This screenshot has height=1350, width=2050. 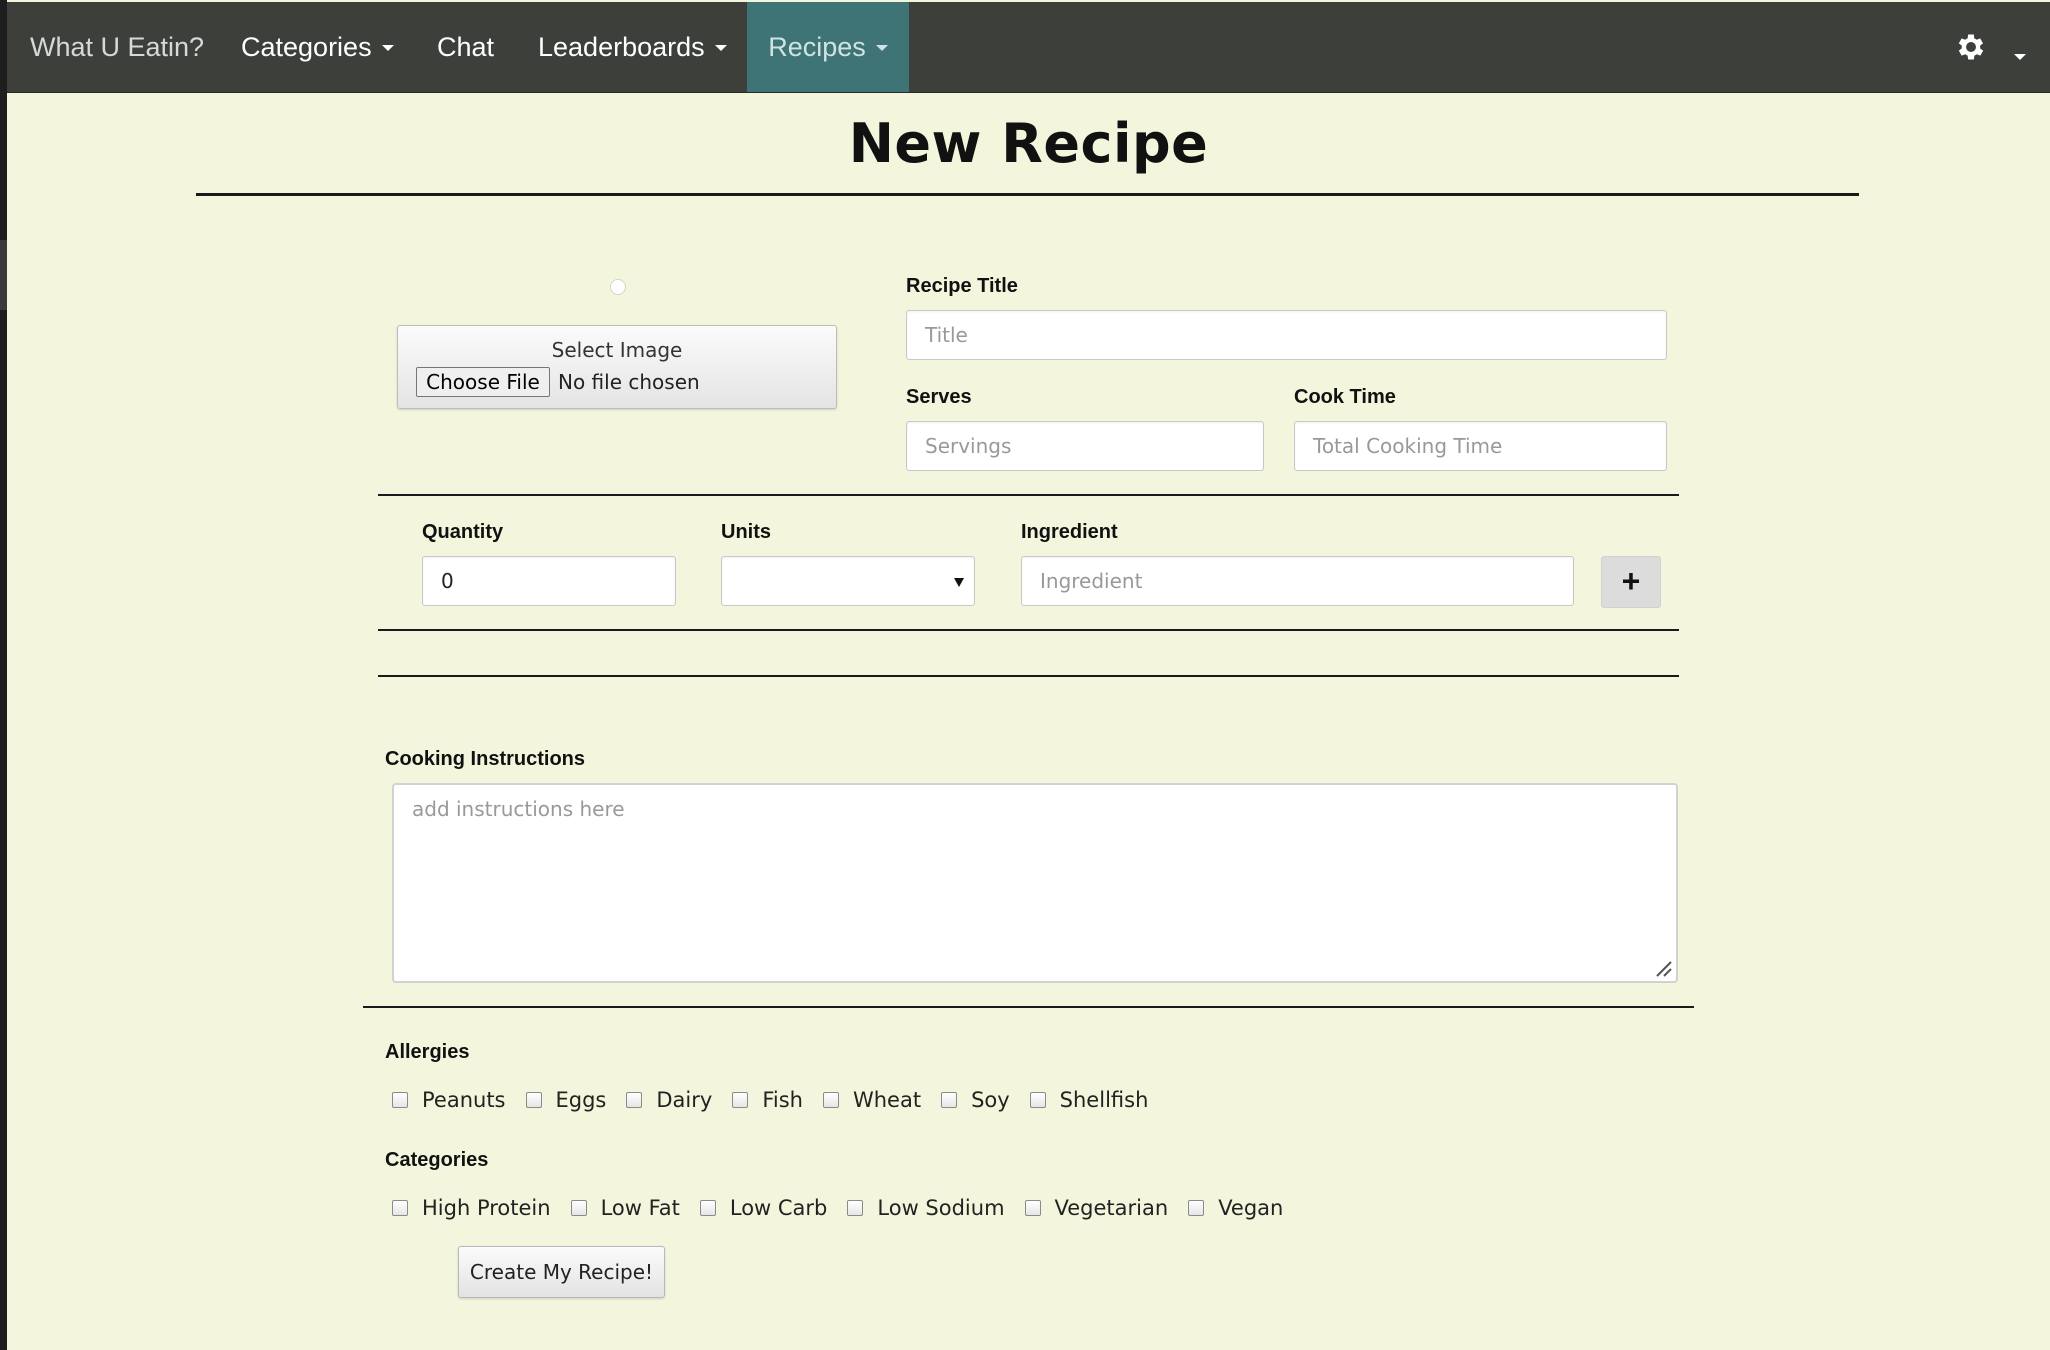 I want to click on checkbox-label: Peanuts, so click(x=464, y=1100).